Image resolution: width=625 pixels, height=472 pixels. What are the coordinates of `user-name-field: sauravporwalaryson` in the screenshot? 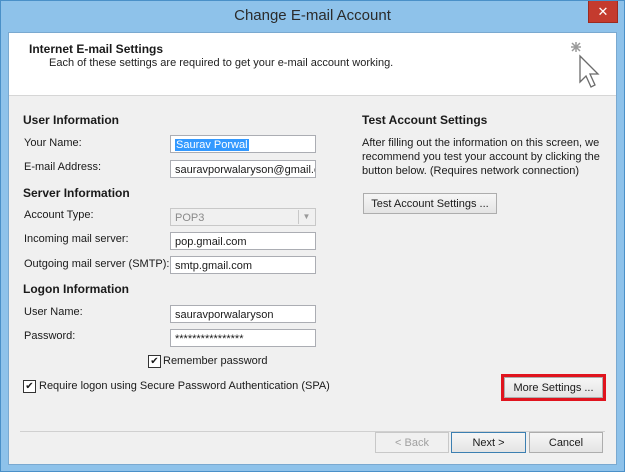 It's located at (243, 314).